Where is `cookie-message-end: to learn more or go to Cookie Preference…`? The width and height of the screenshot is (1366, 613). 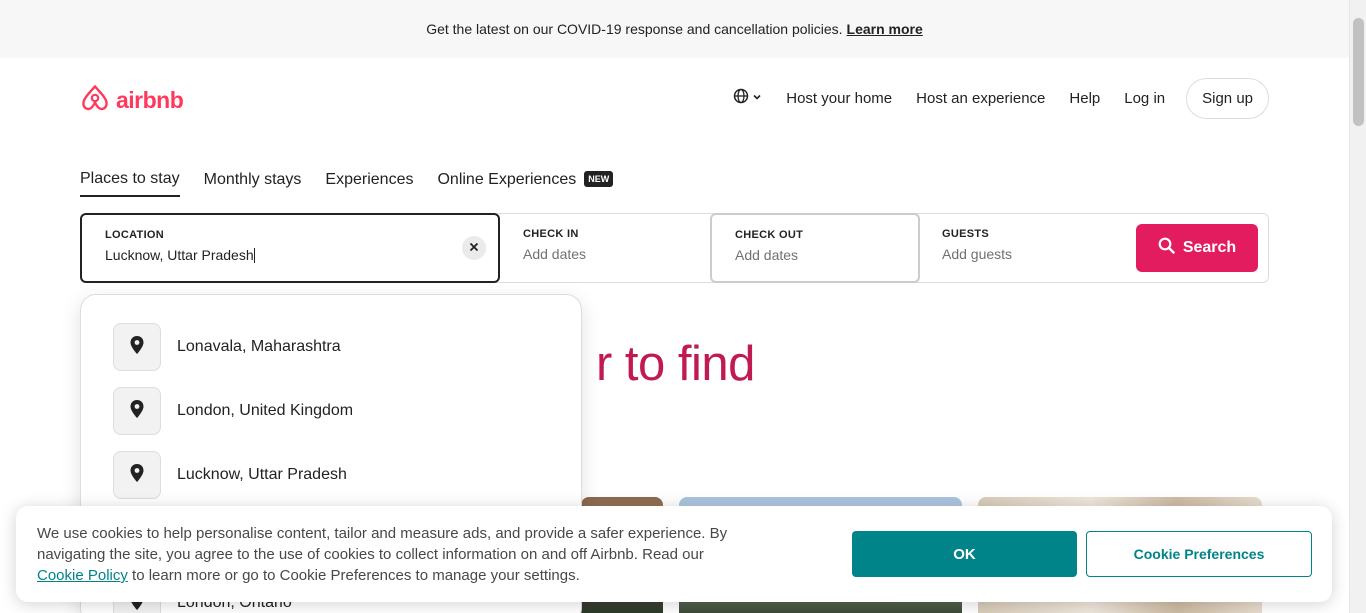 cookie-message-end: to learn more or go to Cookie Preference… is located at coordinates (356, 575).